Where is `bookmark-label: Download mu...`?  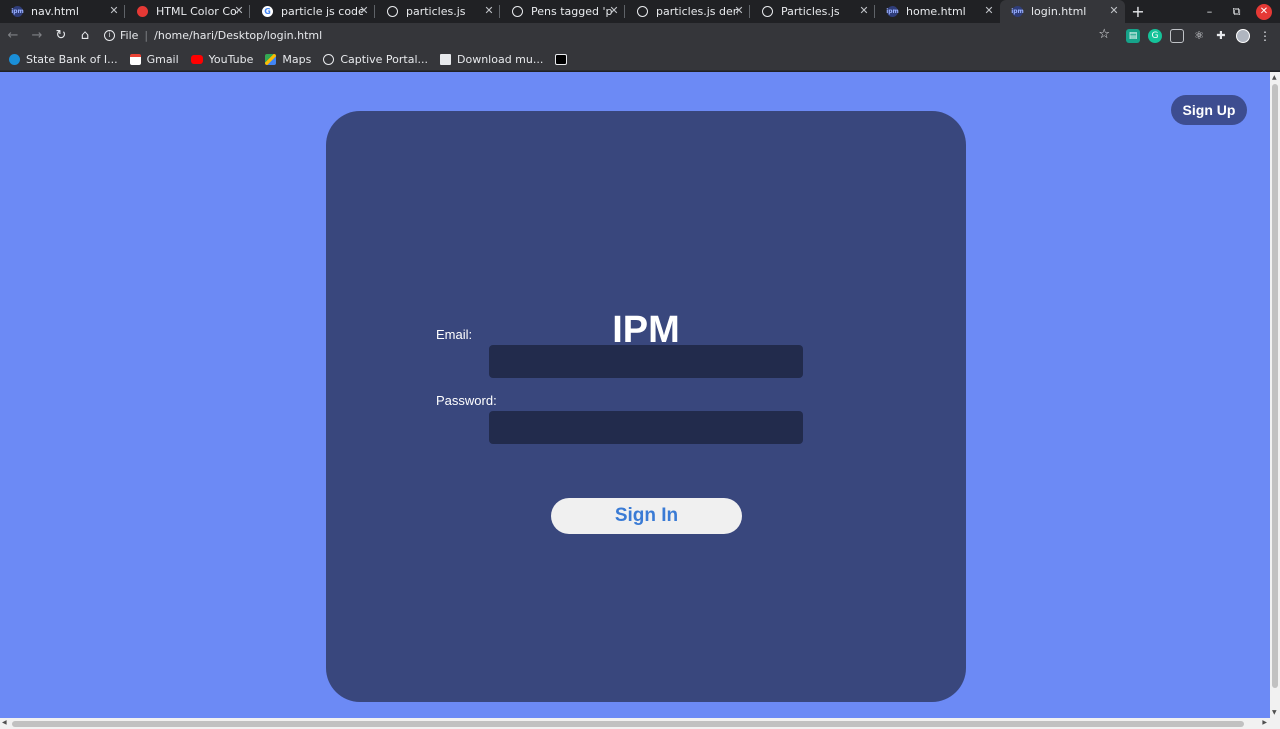
bookmark-label: Download mu... is located at coordinates (500, 59).